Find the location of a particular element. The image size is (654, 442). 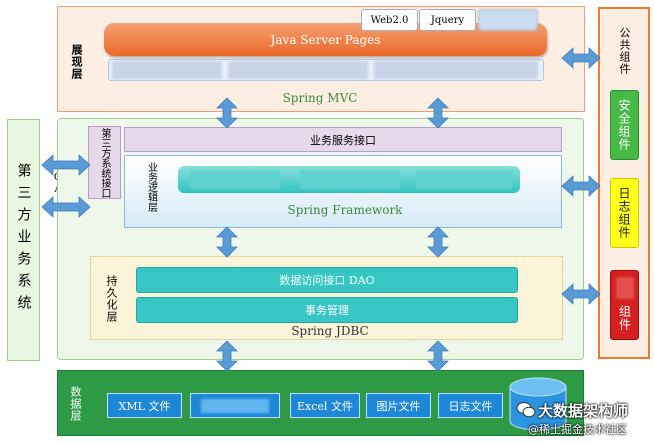

watermark-name: 大数据架构师 is located at coordinates (583, 411).